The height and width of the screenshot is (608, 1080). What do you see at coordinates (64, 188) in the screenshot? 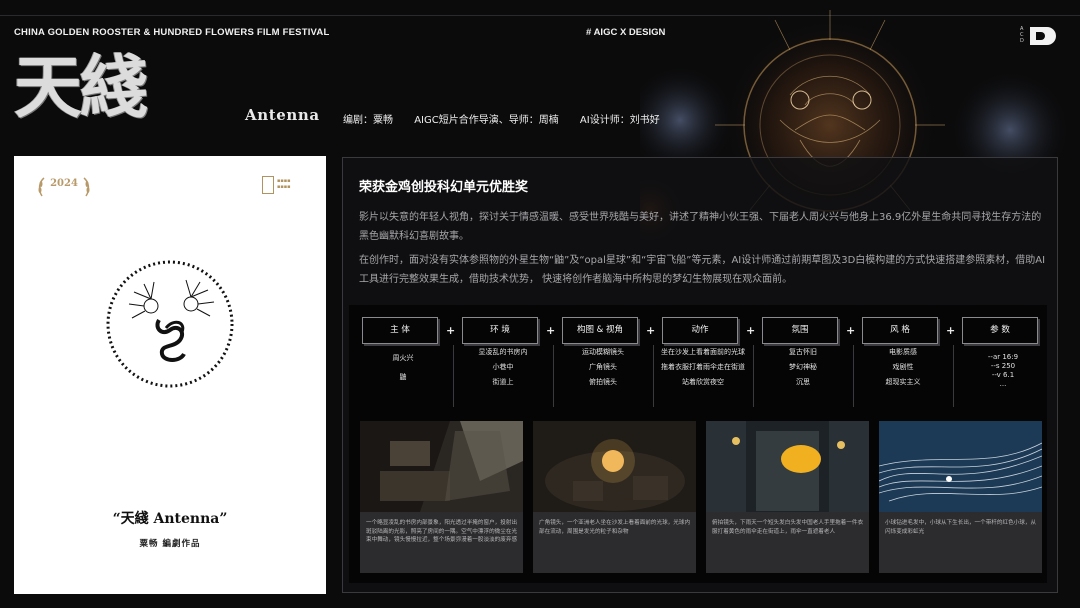
I see `poster-laurel-badge: 2024` at bounding box center [64, 188].